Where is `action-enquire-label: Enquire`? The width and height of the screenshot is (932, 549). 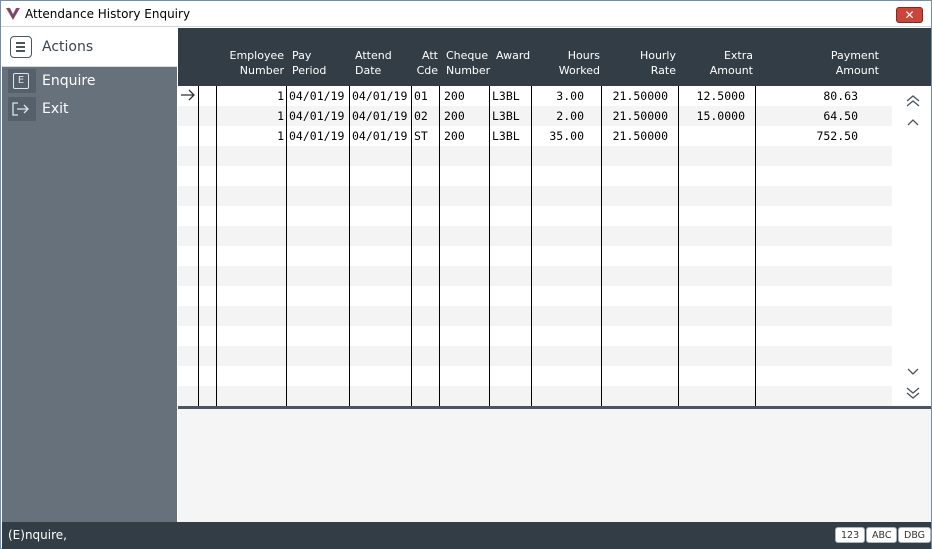
action-enquire-label: Enquire is located at coordinates (69, 81).